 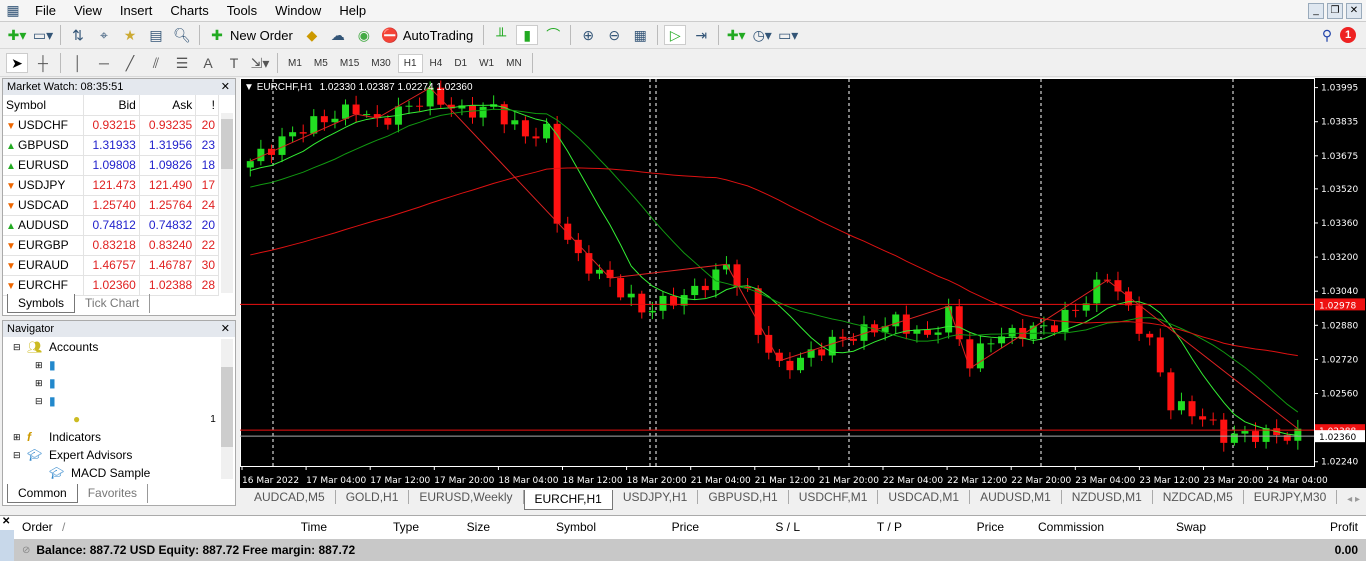 I want to click on zoom-in-icon: ⊕, so click(x=588, y=35).